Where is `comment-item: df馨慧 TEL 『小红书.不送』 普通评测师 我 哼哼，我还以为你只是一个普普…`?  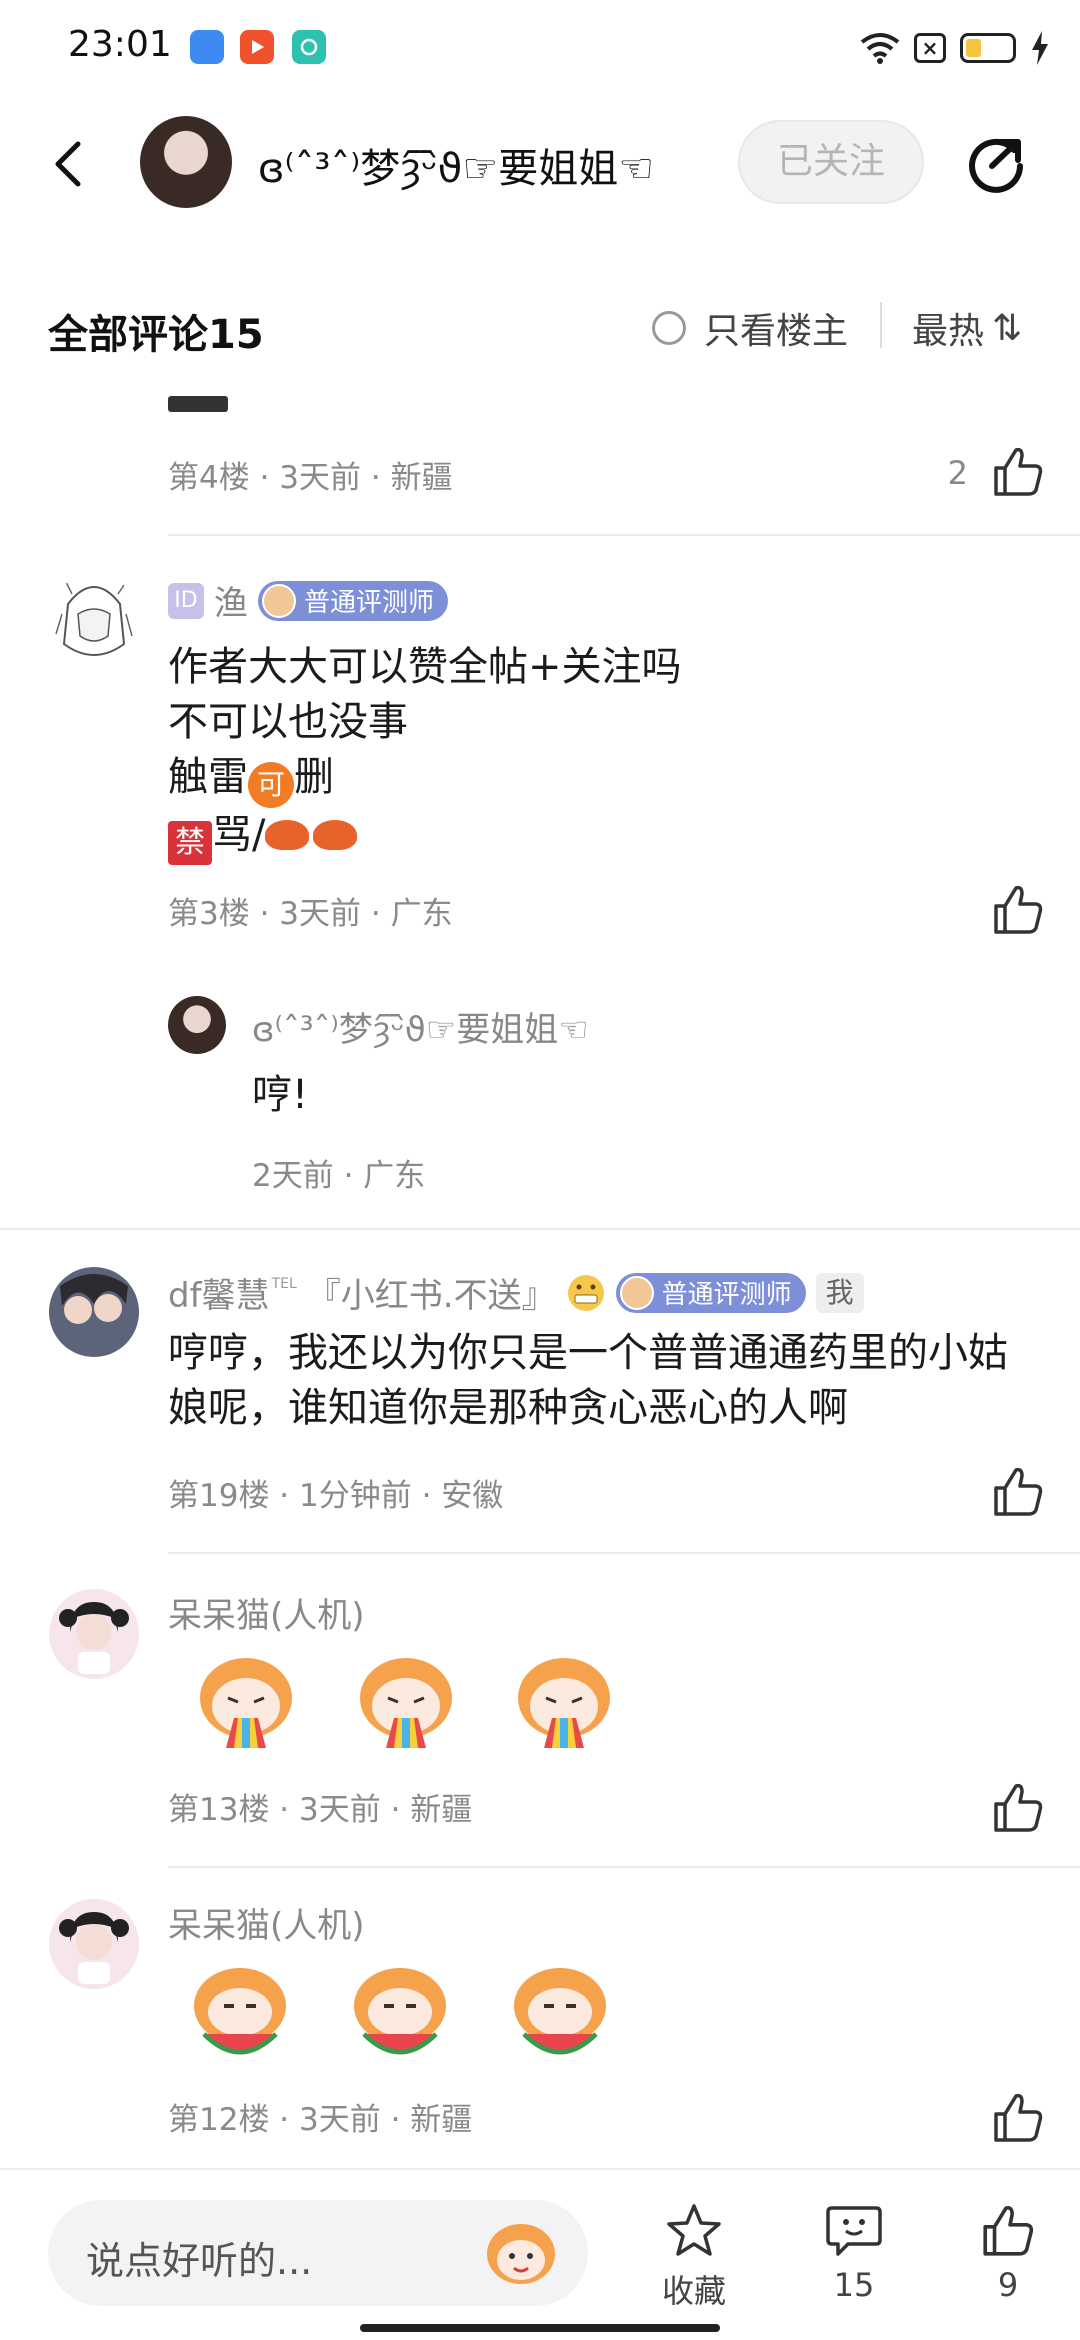 comment-item: df馨慧 TEL 『小红书.不送』 普通评测师 我 哼哼，我还以为你只是一个普普… is located at coordinates (540, 1407).